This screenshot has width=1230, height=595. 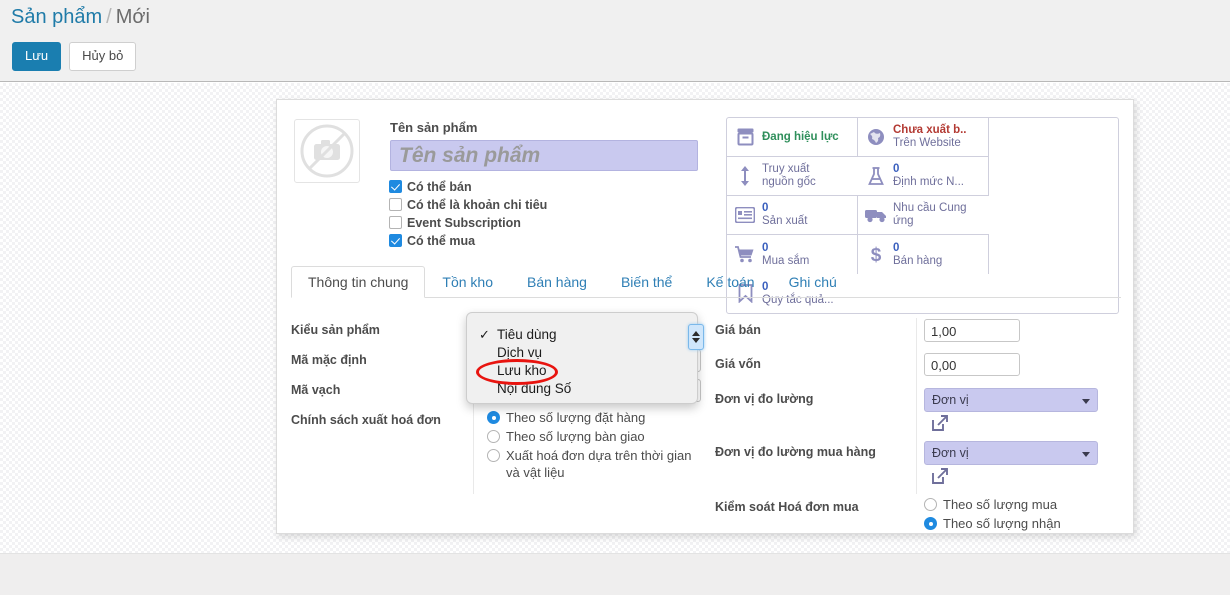 I want to click on dropdown-option-consumable: ✓ Tiêu dùng, so click(x=582, y=335).